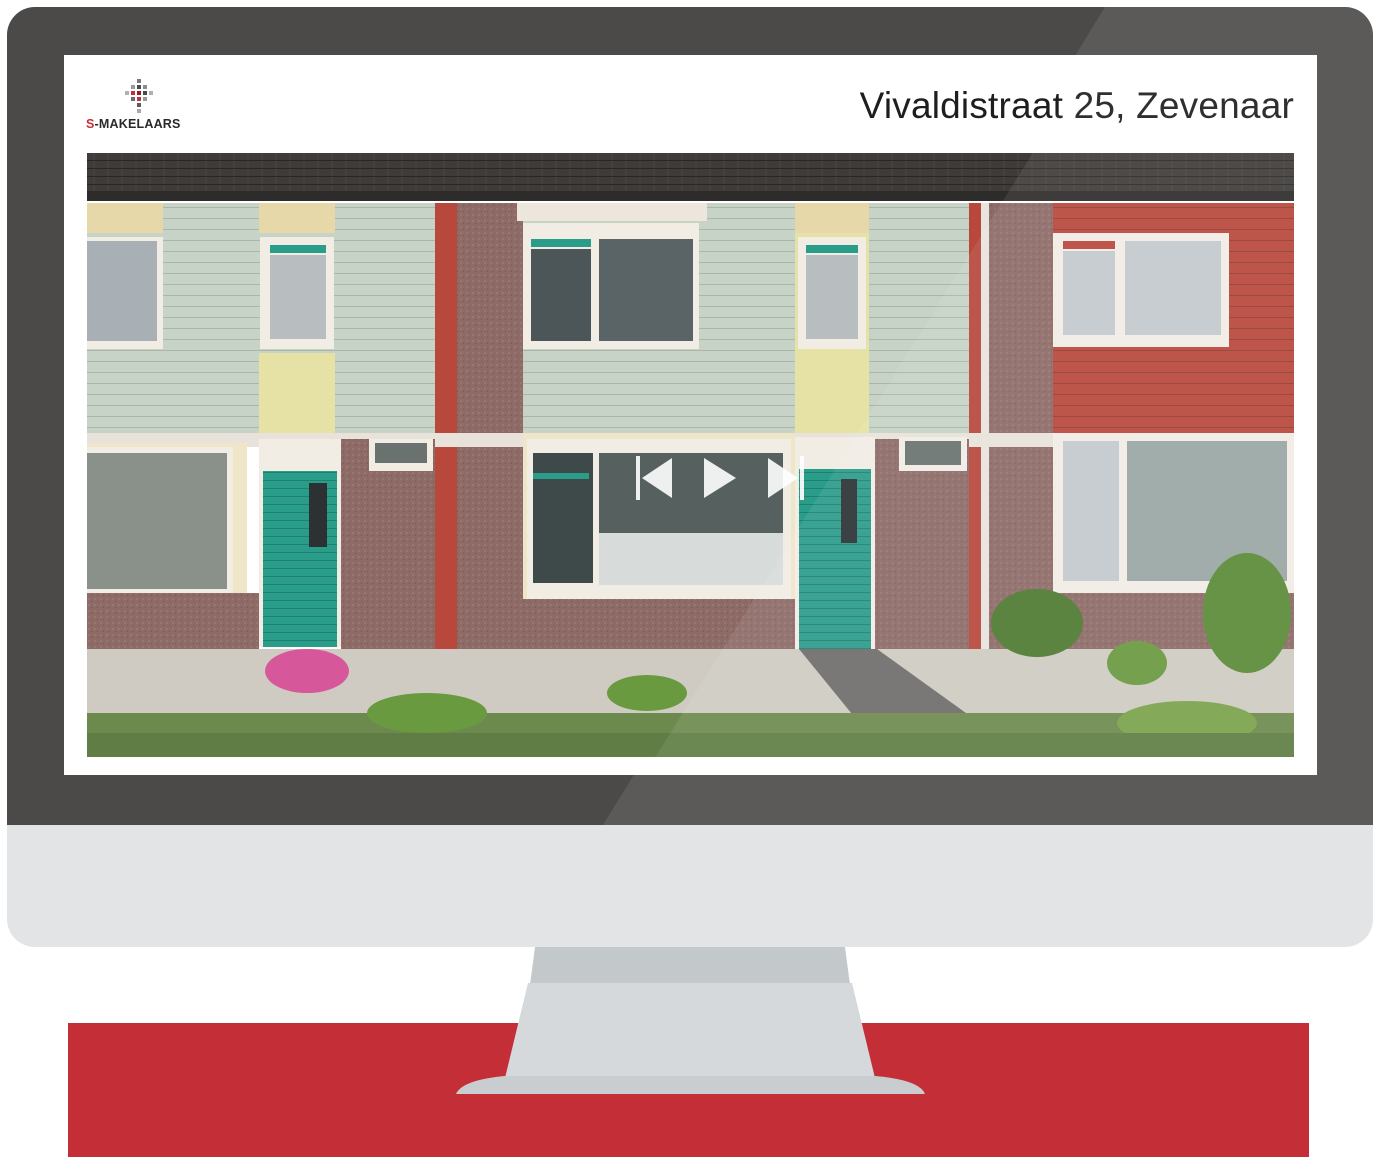  Describe the element at coordinates (656, 478) in the screenshot. I see `skip-previous-icon` at that location.